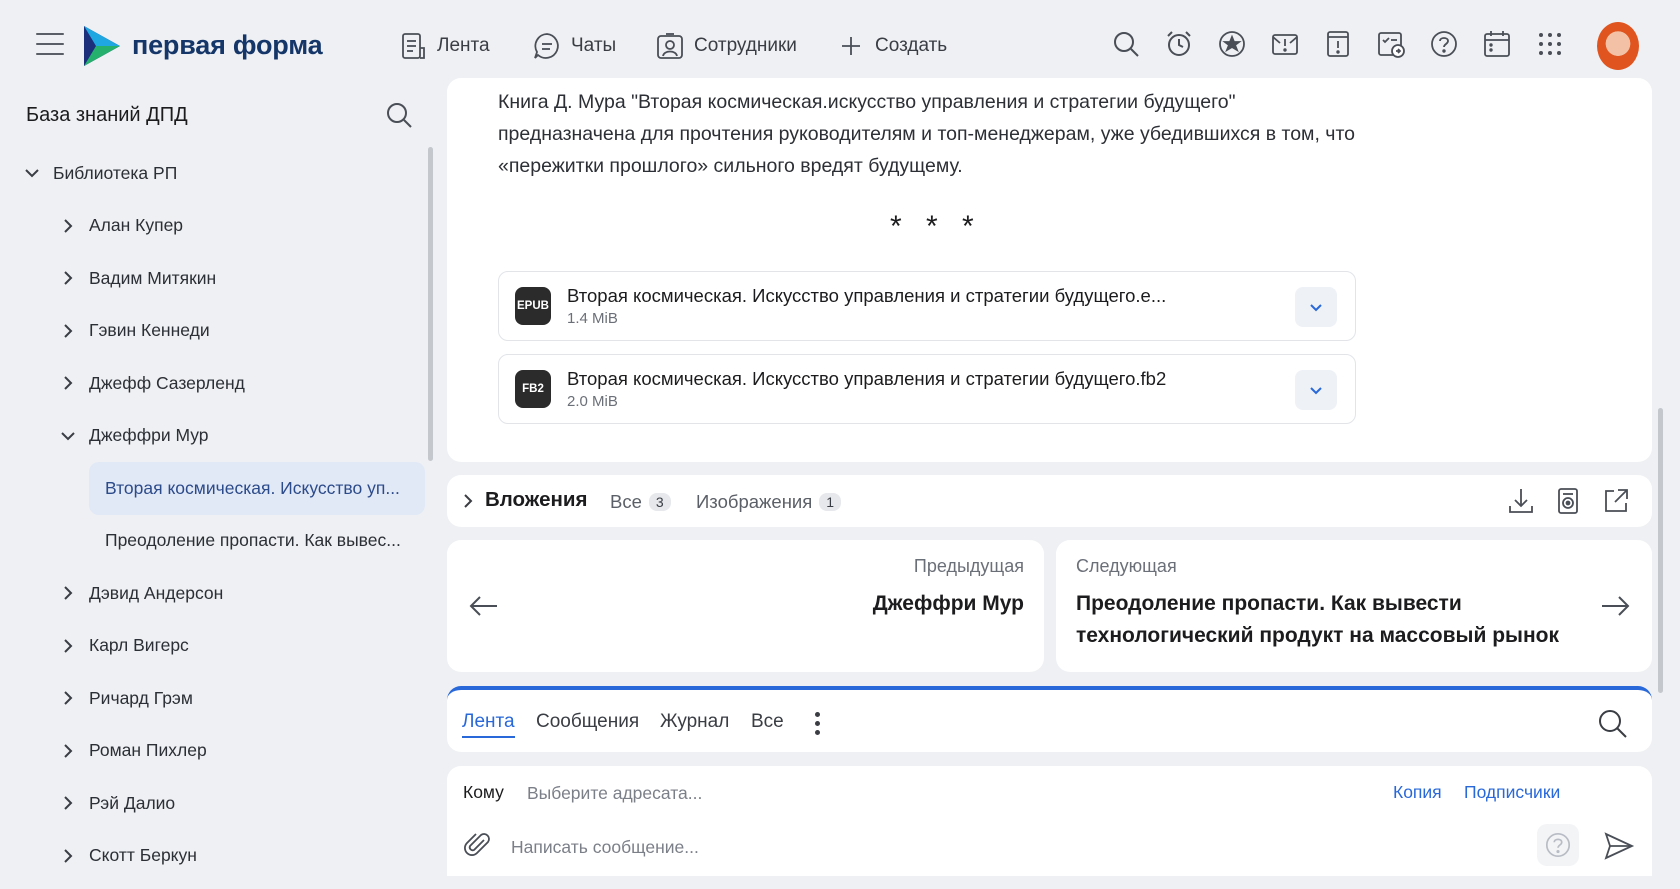 The image size is (1680, 889). I want to click on tree-item-label: Дэвид Андерсон, so click(156, 592).